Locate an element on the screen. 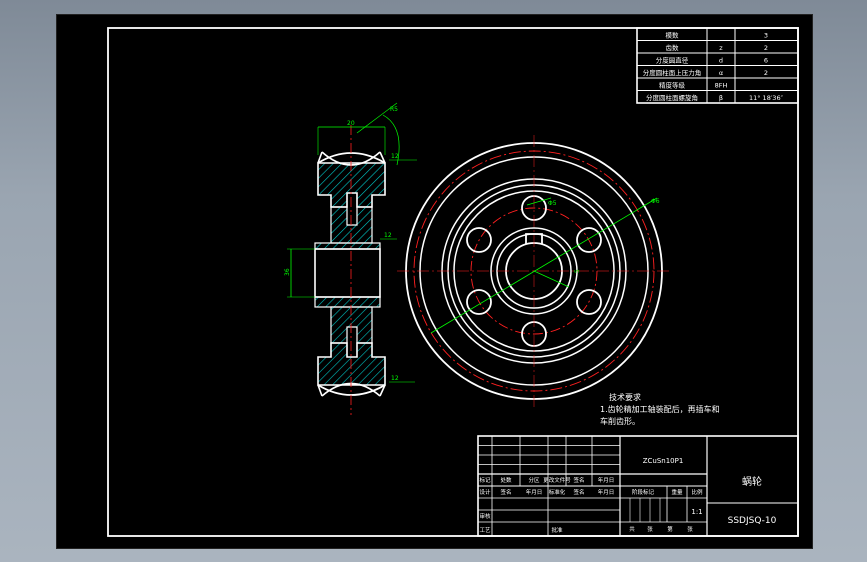 This screenshot has width=867, height=562. dim-throat-radius: R5 is located at coordinates (394, 109).